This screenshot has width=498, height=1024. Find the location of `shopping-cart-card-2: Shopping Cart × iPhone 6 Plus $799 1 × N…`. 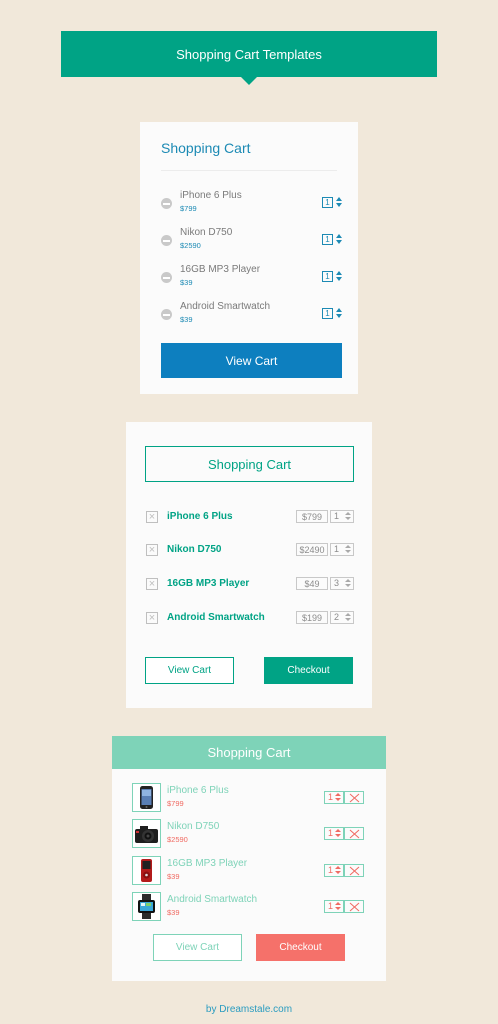

shopping-cart-card-2: Shopping Cart × iPhone 6 Plus $799 1 × N… is located at coordinates (249, 565).